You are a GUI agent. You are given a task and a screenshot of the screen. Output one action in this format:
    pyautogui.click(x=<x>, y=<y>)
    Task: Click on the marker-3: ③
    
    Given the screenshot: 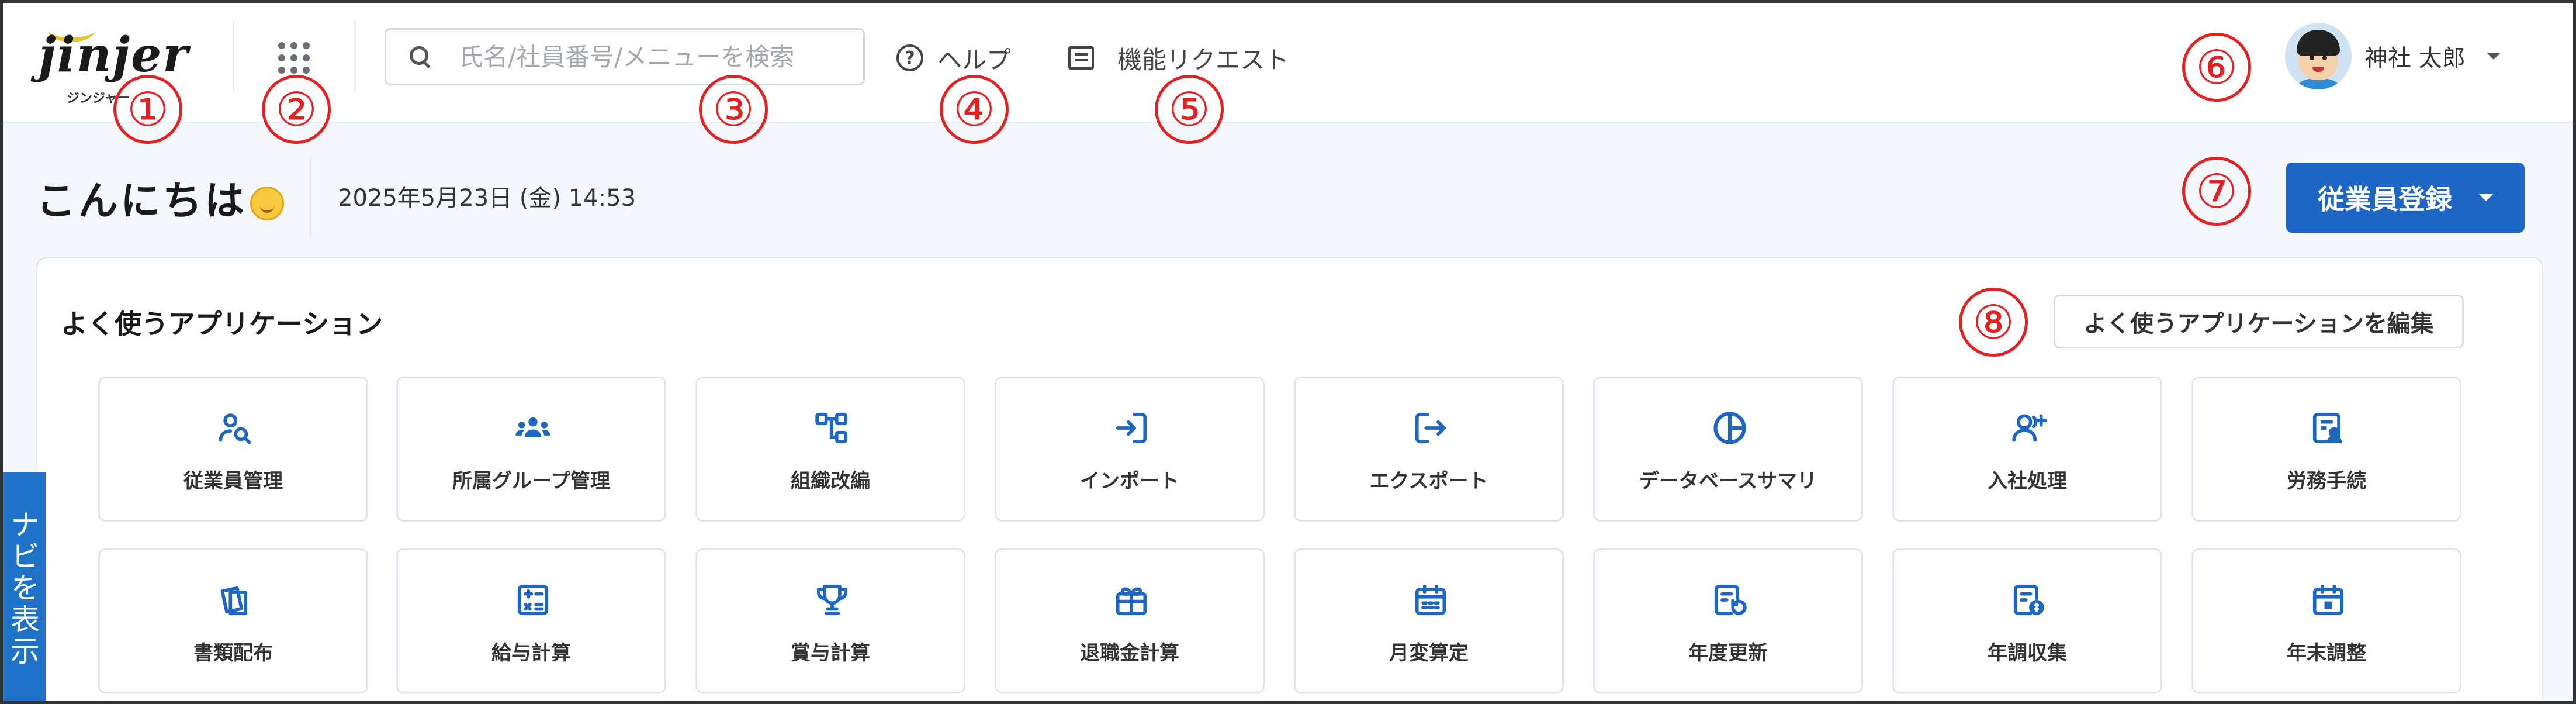 What is the action you would take?
    pyautogui.click(x=733, y=110)
    